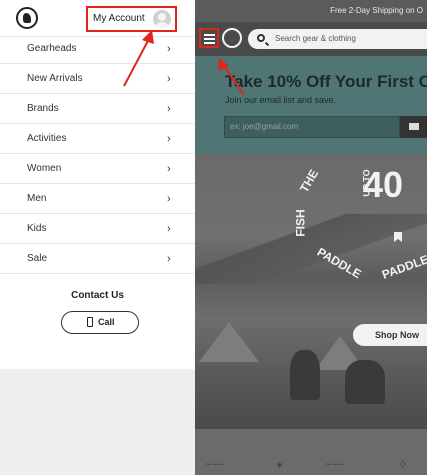 This screenshot has height=475, width=427. Describe the element at coordinates (311, 11) in the screenshot. I see `shipping-promo-bar: Free 2-Day Shipping on O` at that location.